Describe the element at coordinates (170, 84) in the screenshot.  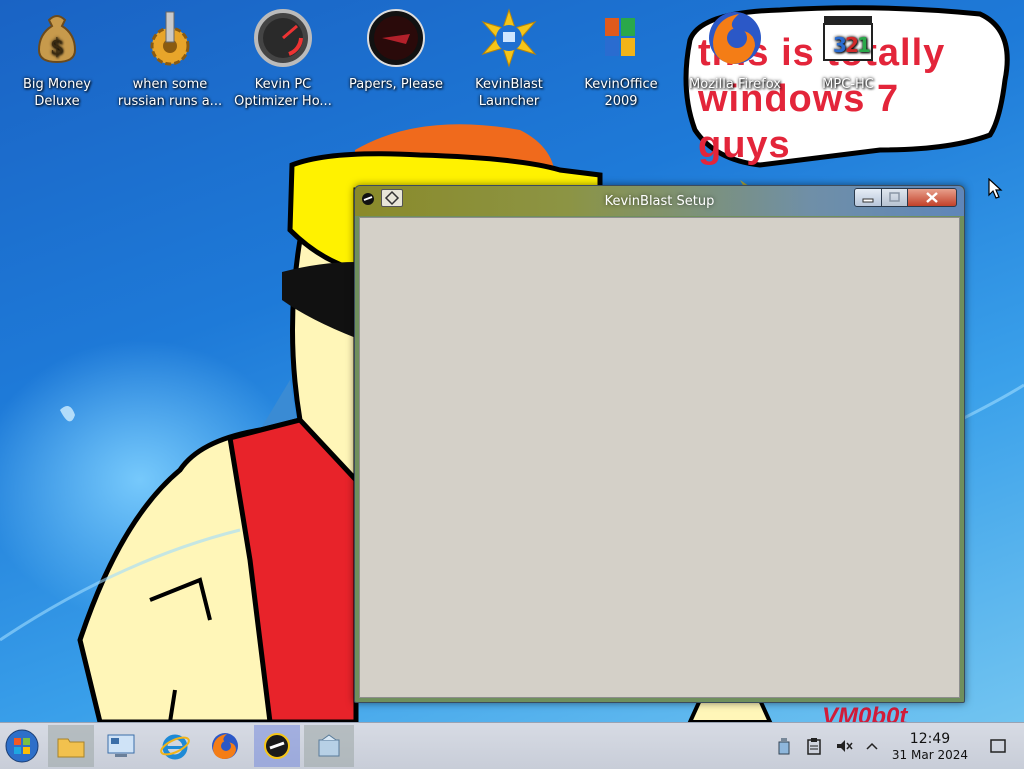
I see `desktop-icon-label: when some` at that location.